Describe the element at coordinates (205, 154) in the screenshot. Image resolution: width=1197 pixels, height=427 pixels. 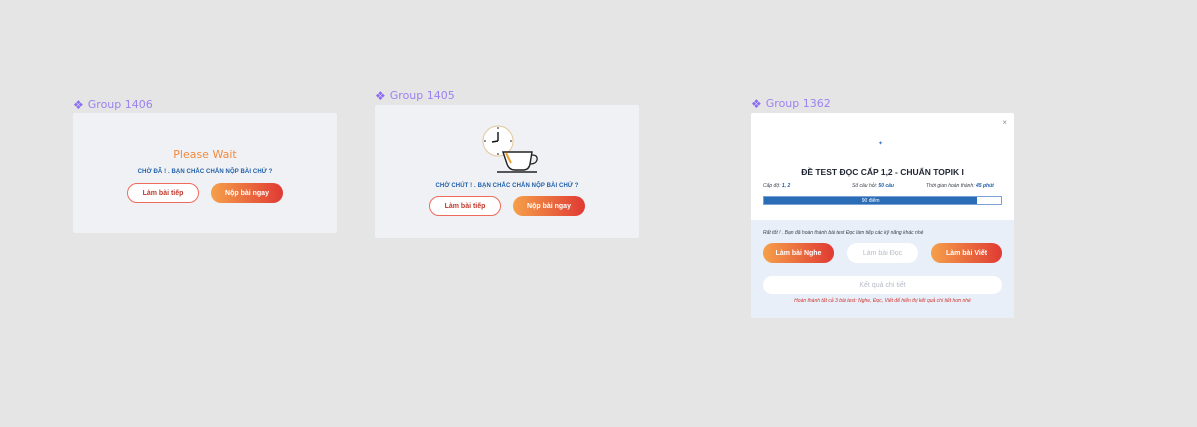
I see `dialog-title: Please Wait` at that location.